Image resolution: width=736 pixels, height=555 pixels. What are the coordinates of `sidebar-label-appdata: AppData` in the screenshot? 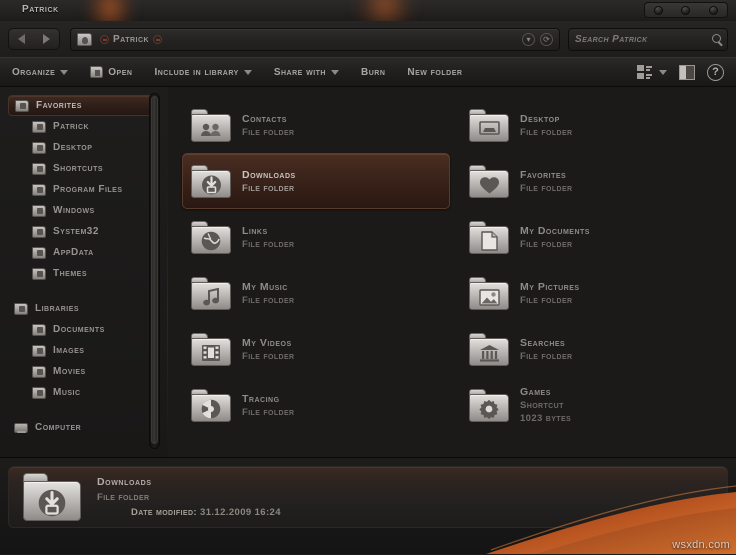 It's located at (73, 252).